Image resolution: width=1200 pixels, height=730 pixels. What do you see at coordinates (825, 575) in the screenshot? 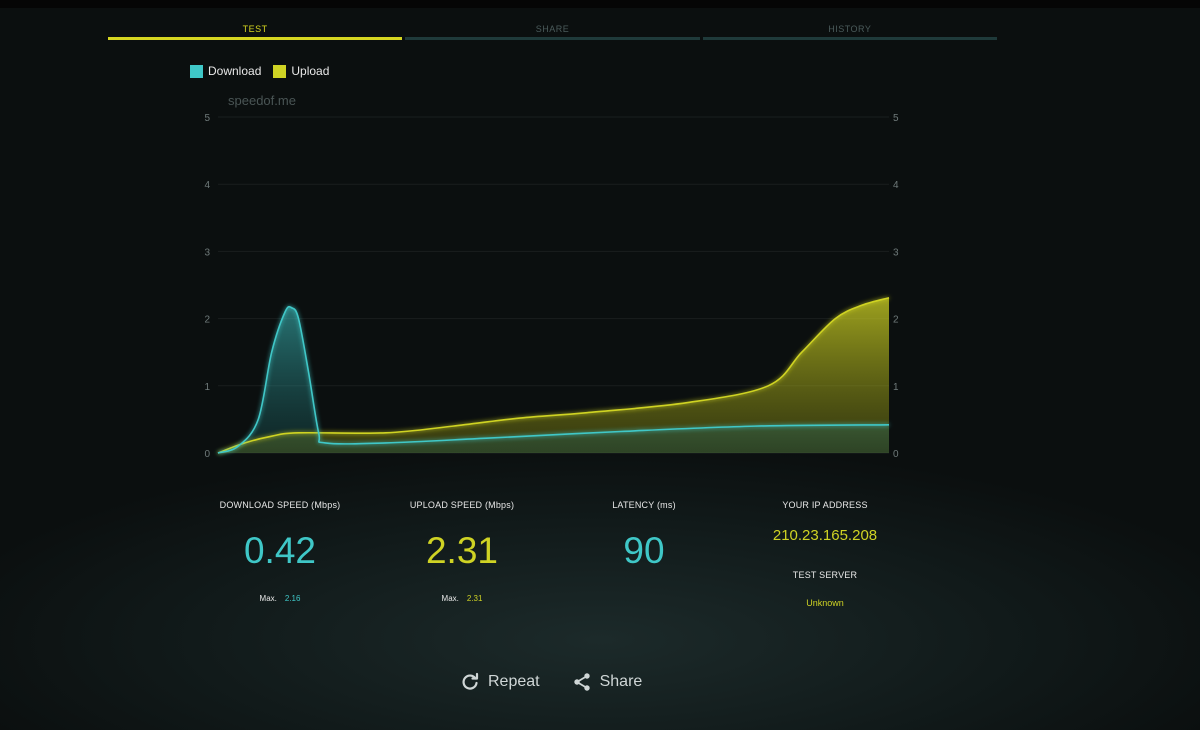
I see `server-label: TEST SERVER` at bounding box center [825, 575].